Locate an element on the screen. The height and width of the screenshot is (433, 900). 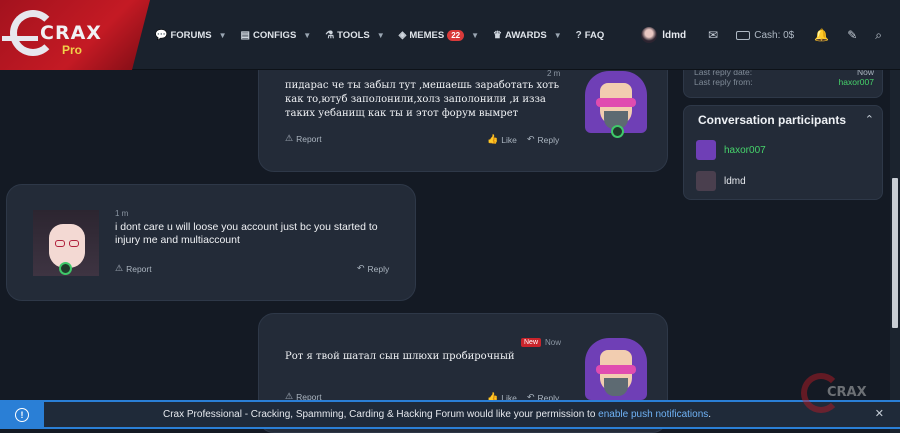
nav-configs-label: CONFIGS is located at coordinates (275, 35).